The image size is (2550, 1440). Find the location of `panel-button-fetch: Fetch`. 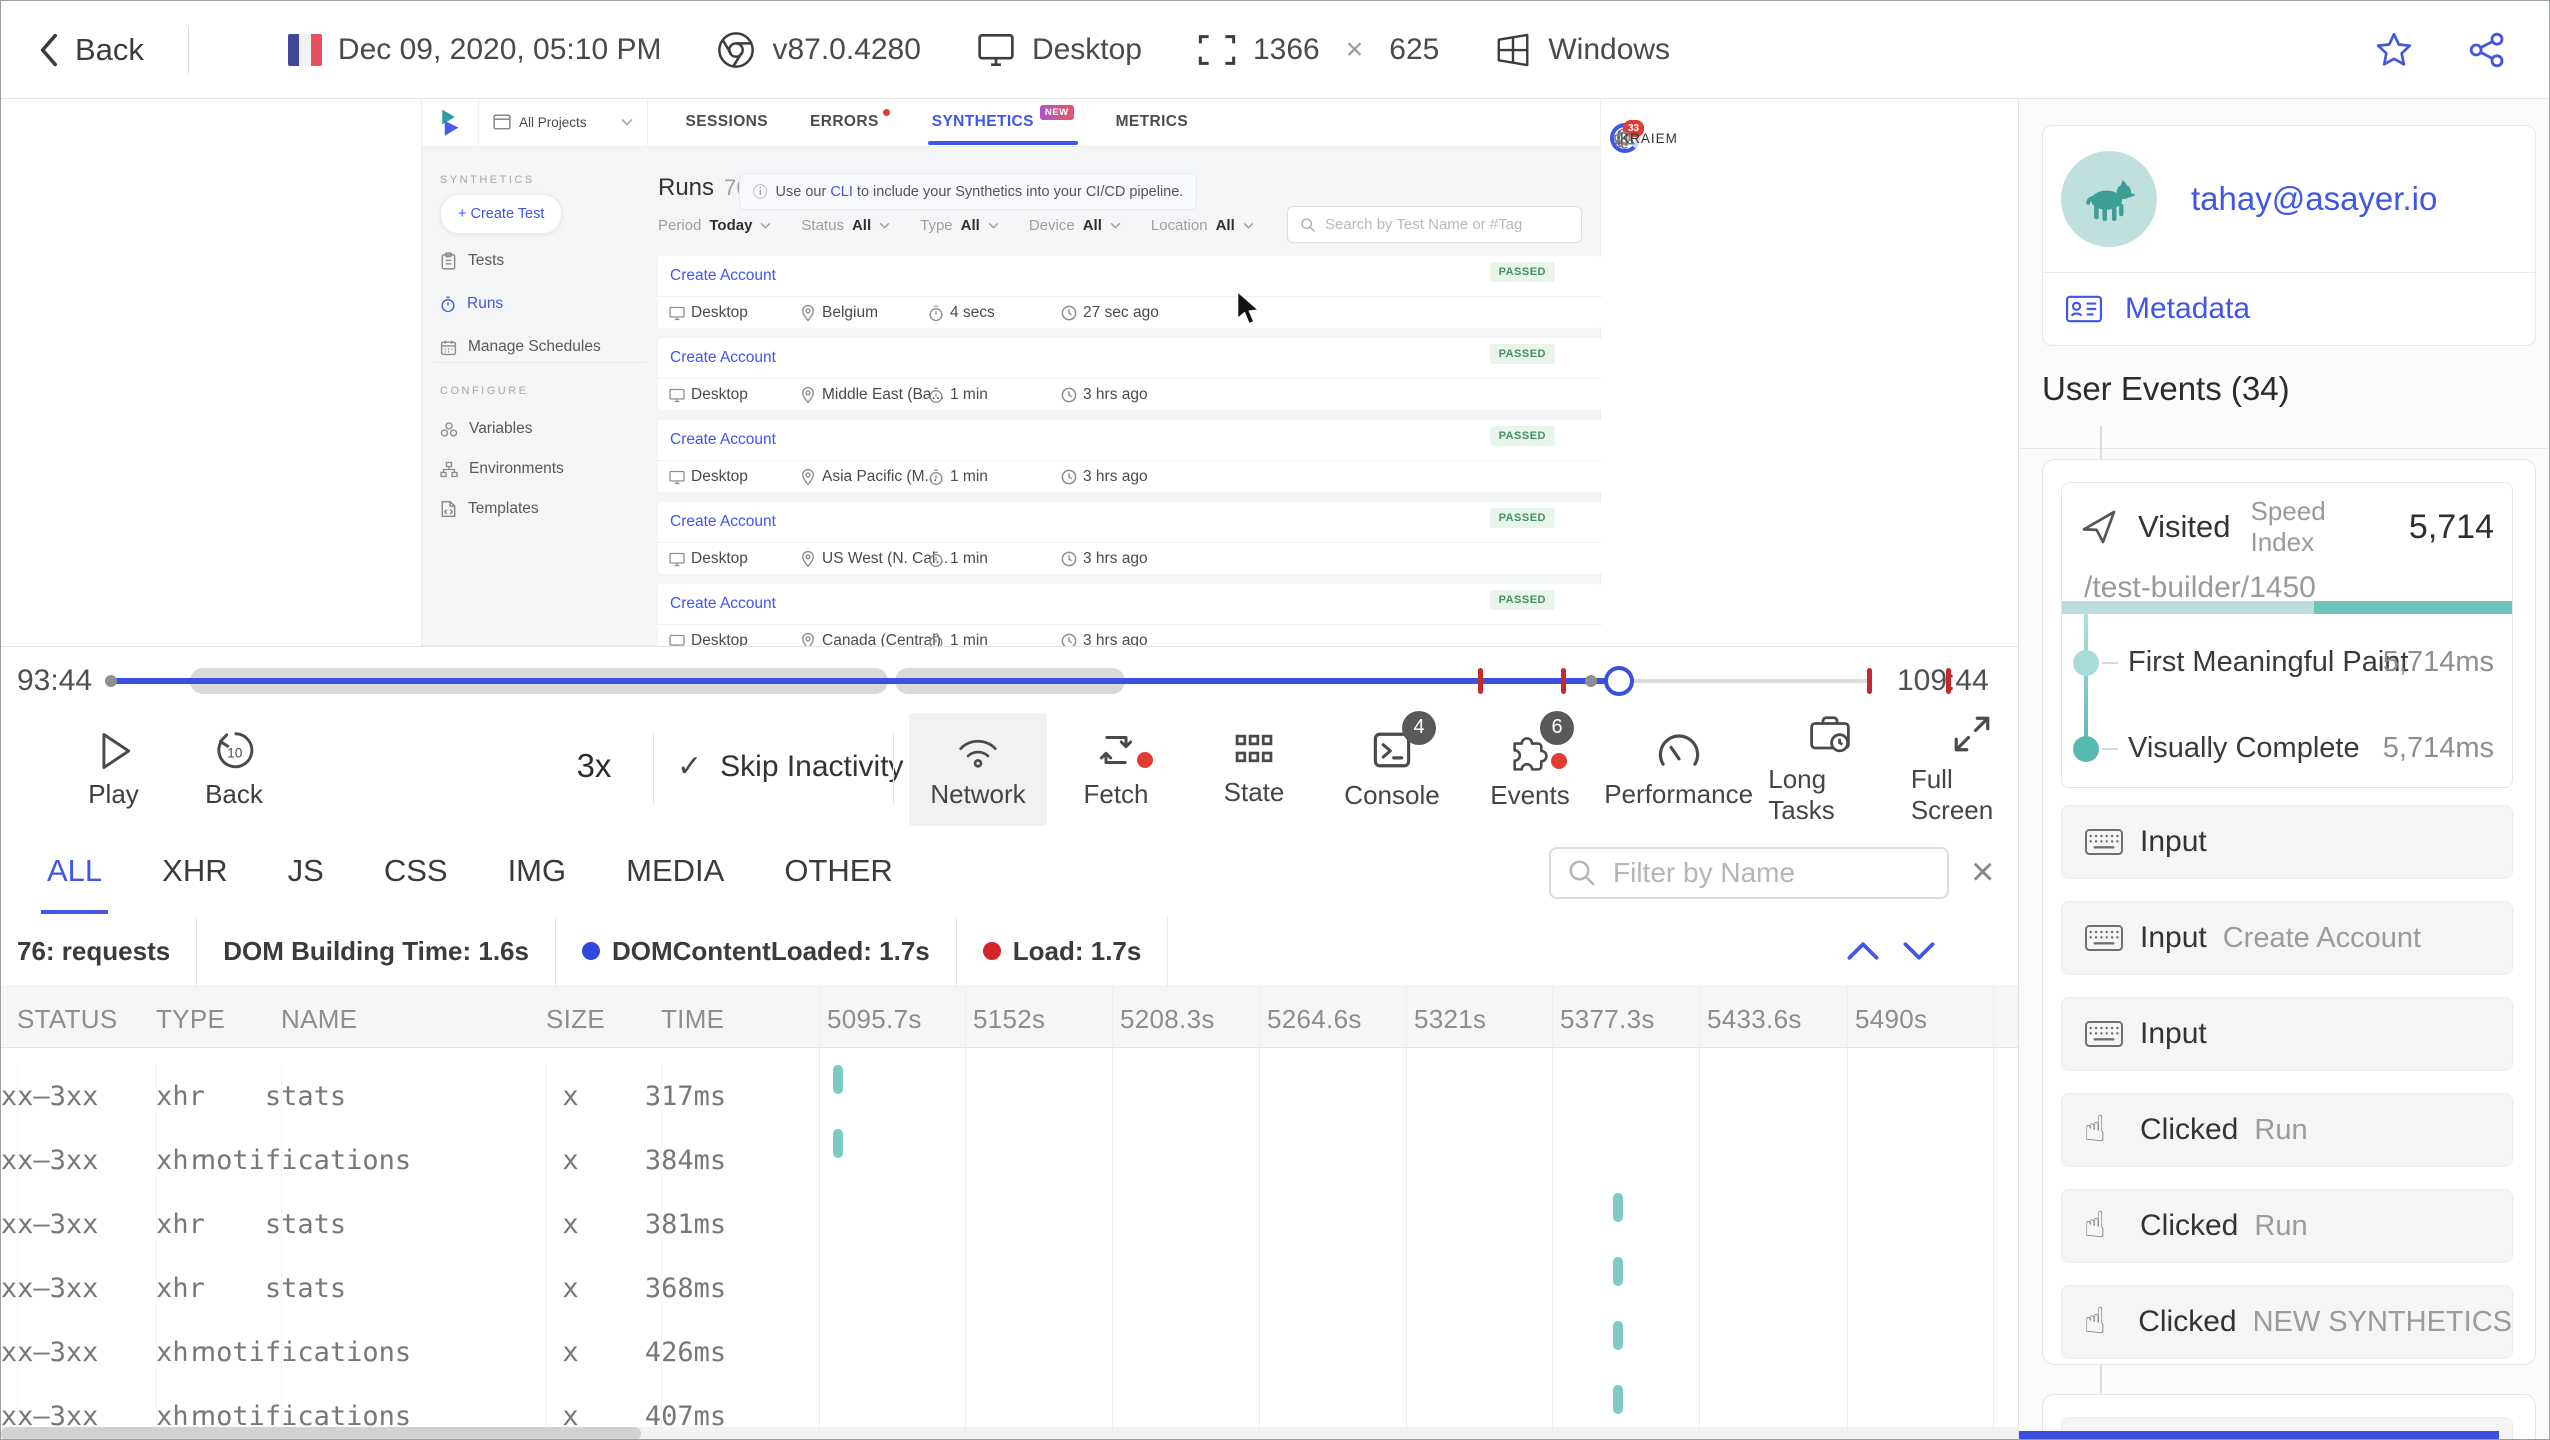

panel-button-fetch: Fetch is located at coordinates (1116, 769).